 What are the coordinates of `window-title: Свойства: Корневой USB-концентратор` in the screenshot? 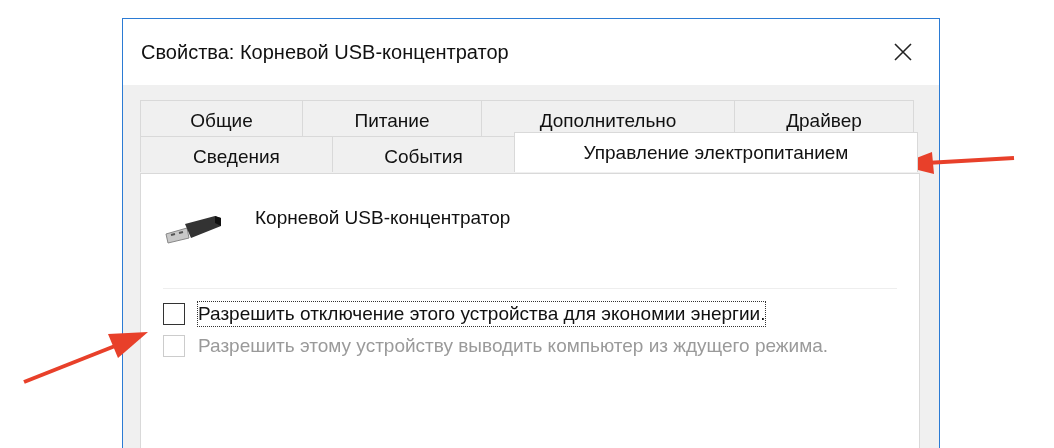 It's located at (325, 52).